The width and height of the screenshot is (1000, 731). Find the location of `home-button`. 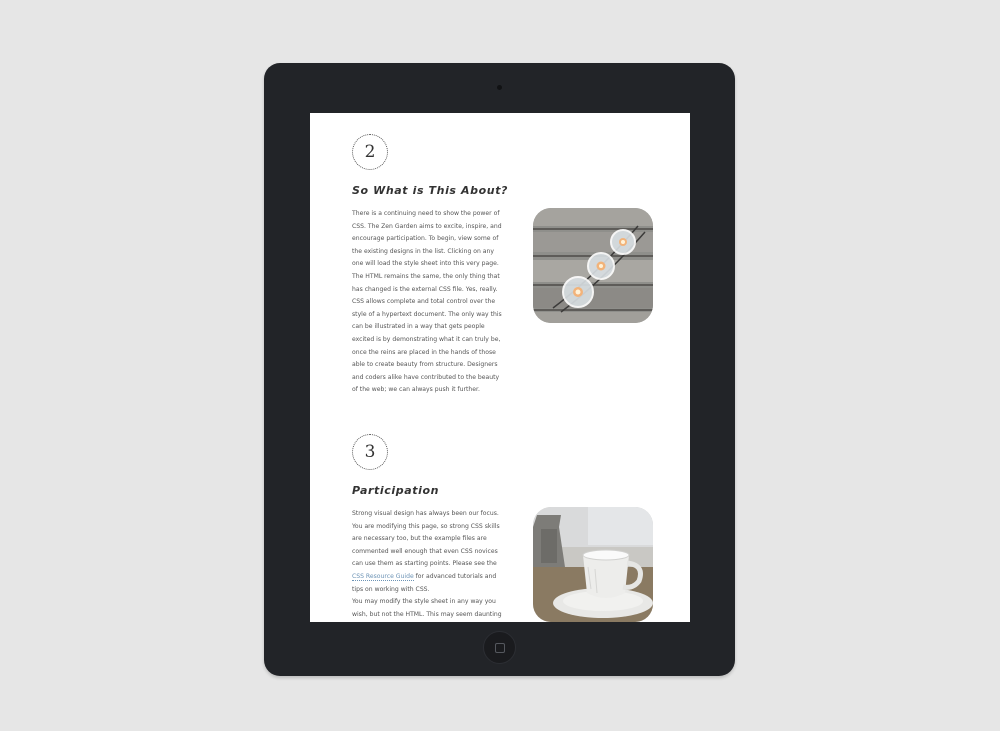

home-button is located at coordinates (499, 647).